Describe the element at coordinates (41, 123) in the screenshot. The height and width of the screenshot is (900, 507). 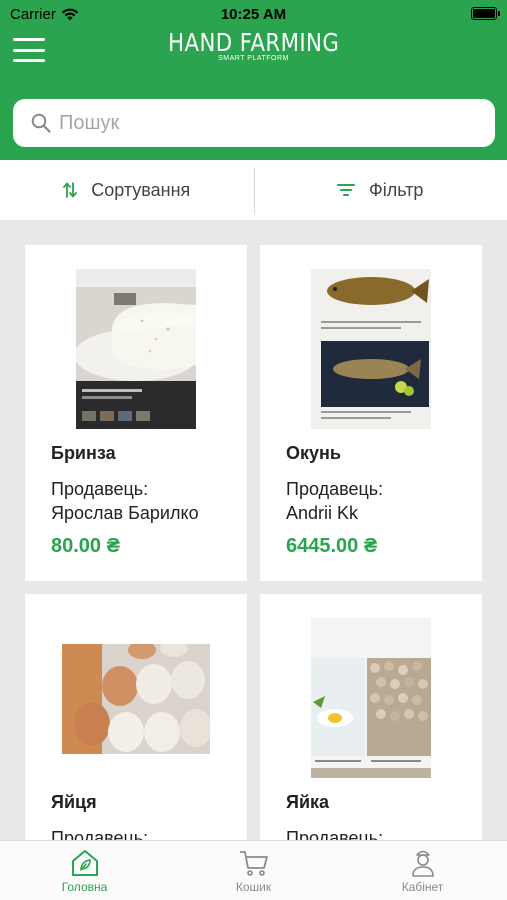
I see `search-icon` at that location.